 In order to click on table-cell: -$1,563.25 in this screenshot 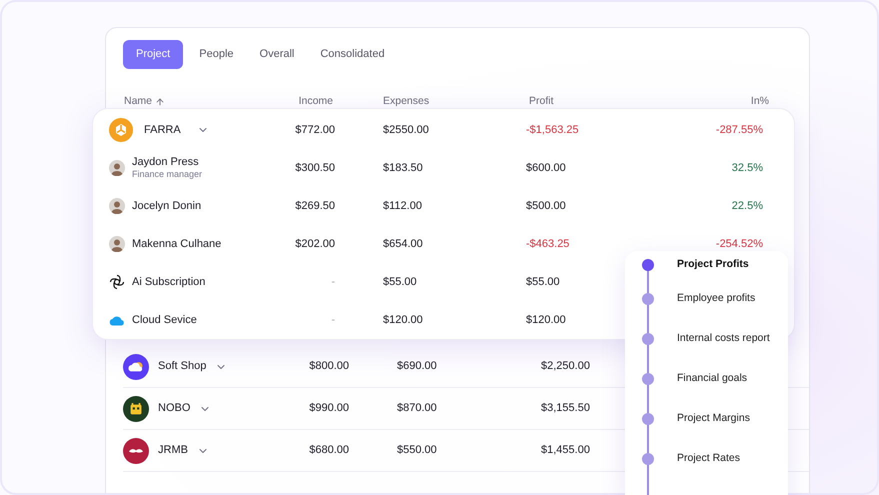, I will do `click(552, 130)`.